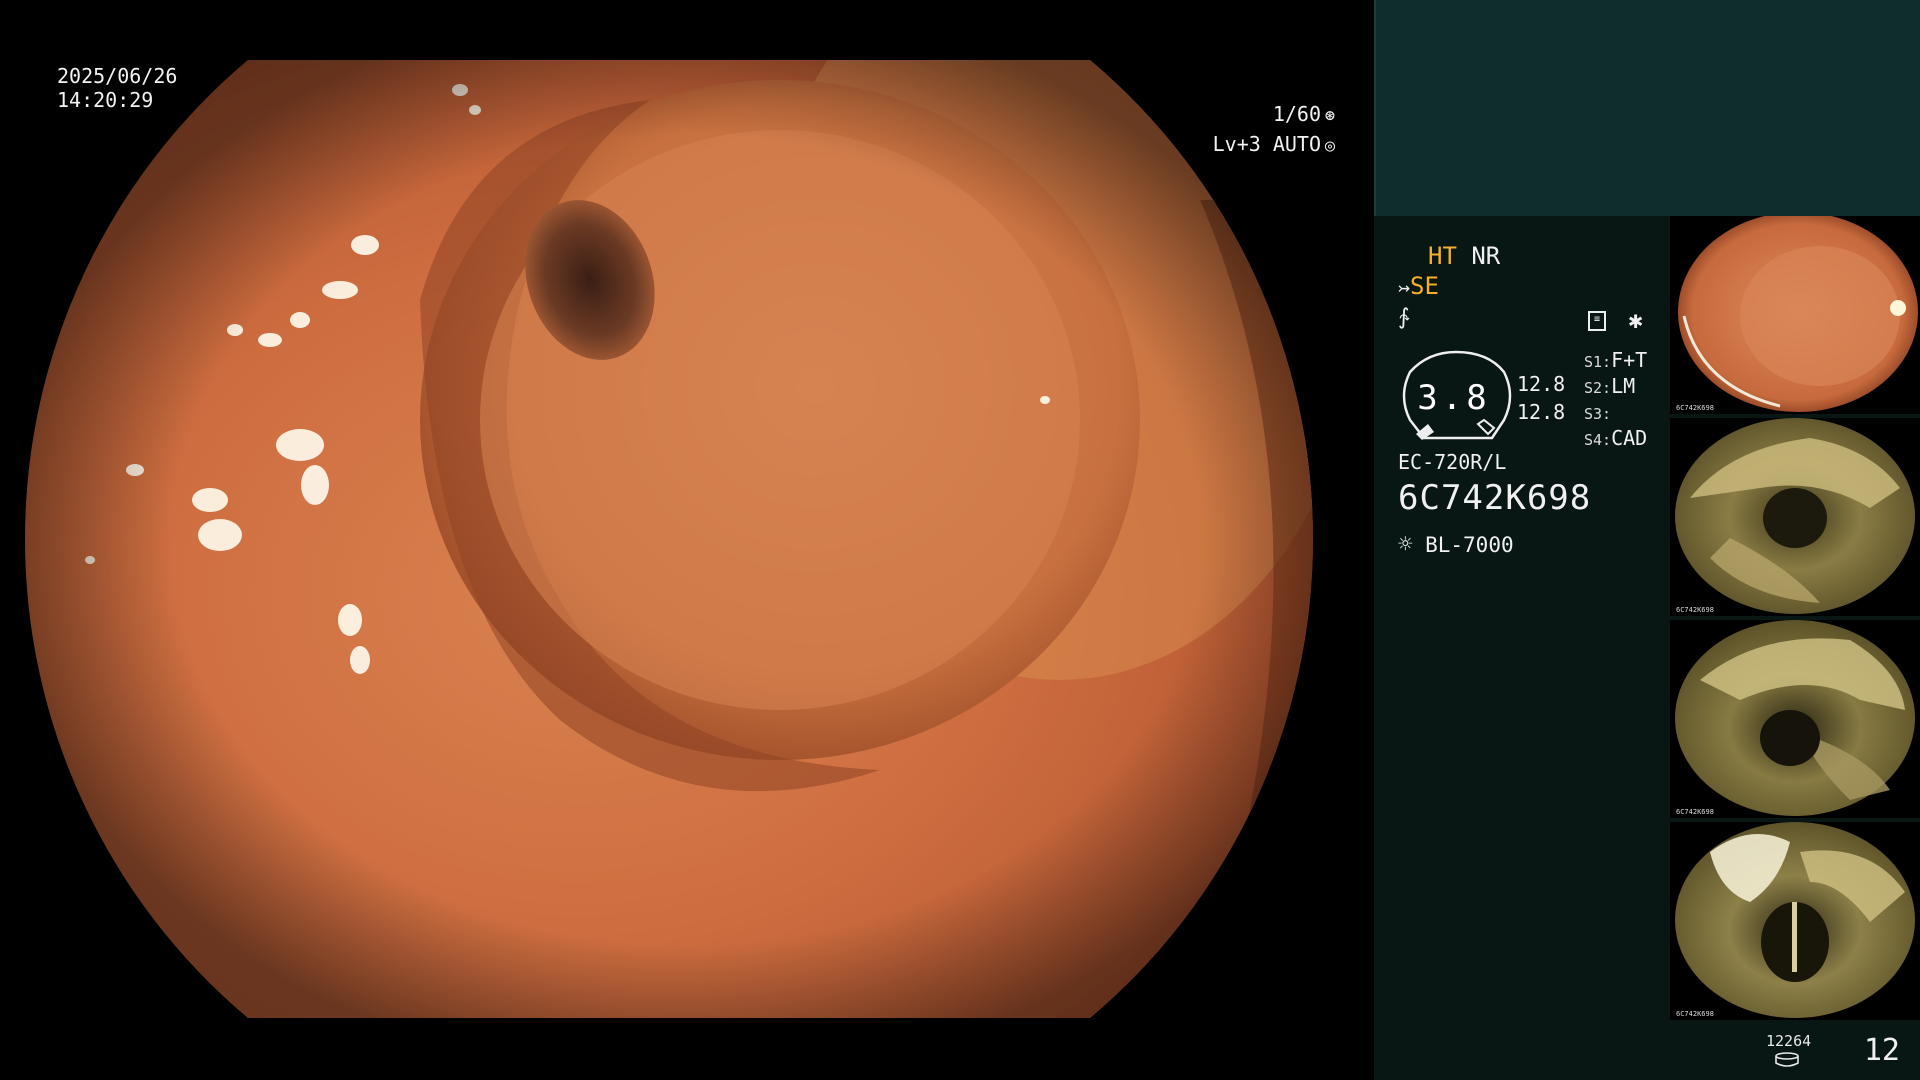 Image resolution: width=1920 pixels, height=1080 pixels. I want to click on histogram-gauge: 3.8, so click(1458, 396).